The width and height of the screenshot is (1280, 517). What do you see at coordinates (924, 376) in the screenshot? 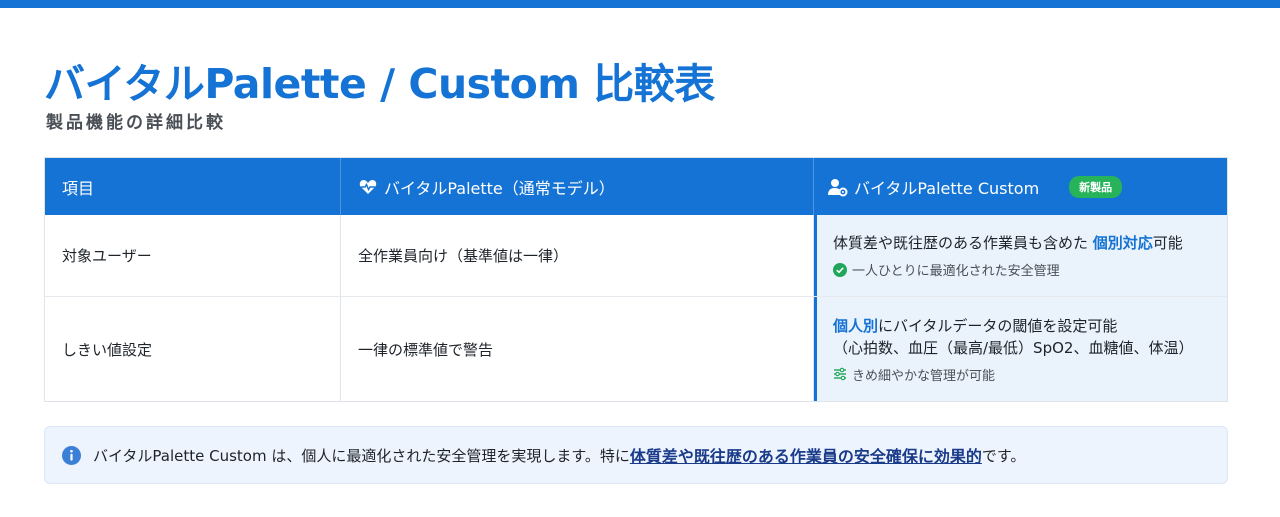
I see `custom-sub-text: きめ細やかな管理が可能` at bounding box center [924, 376].